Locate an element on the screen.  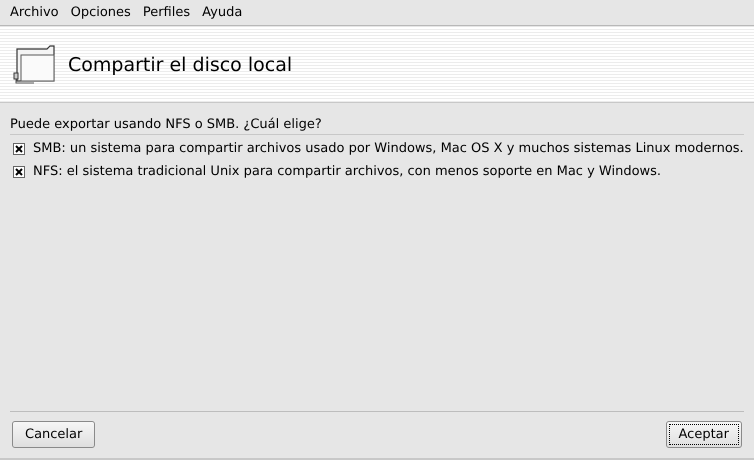
accept-button: Aceptar is located at coordinates (704, 434).